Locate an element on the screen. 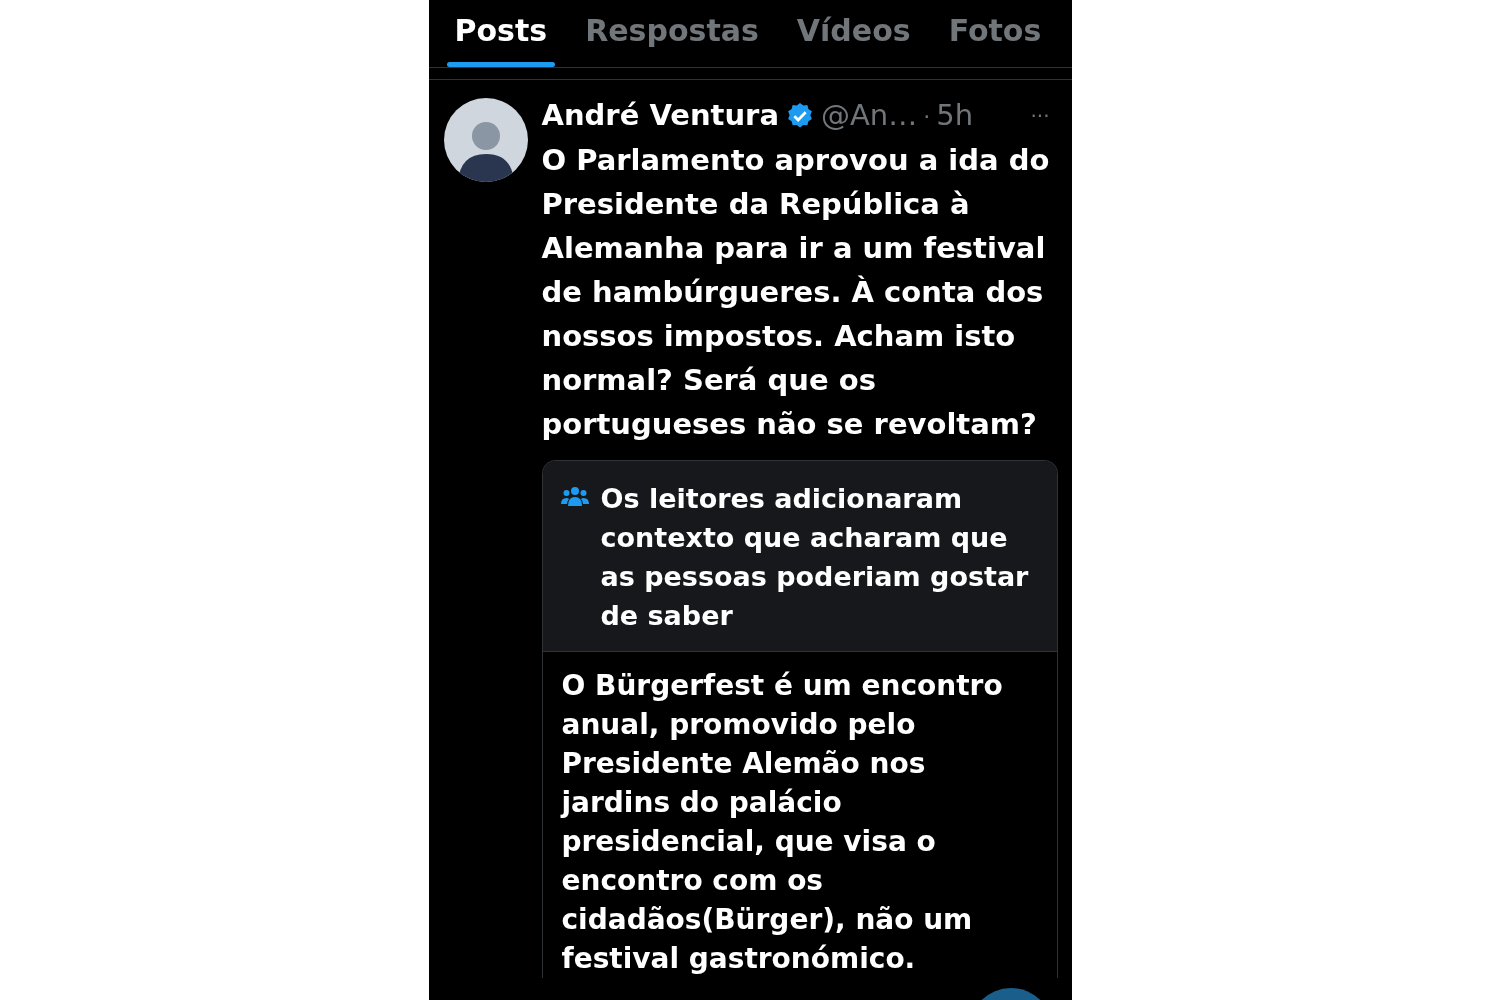 The height and width of the screenshot is (1000, 1500). post-time: 5h is located at coordinates (955, 116).